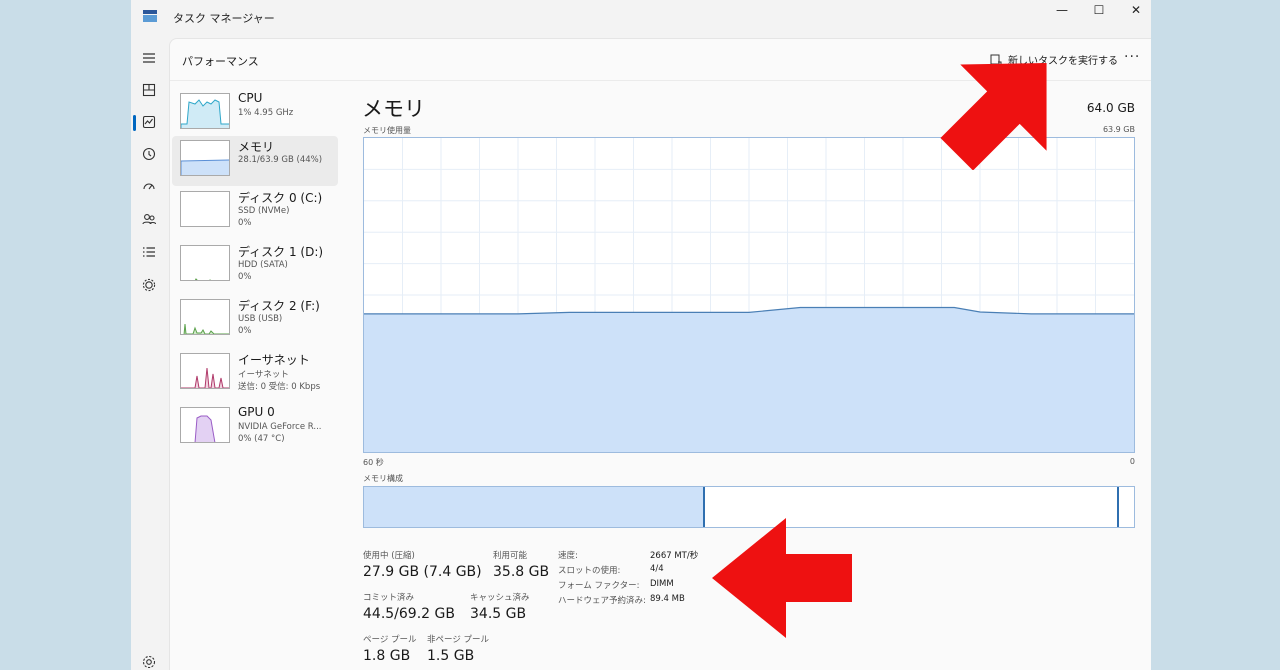  Describe the element at coordinates (280, 198) in the screenshot. I see `device-name: ディスク 0 (C:)` at that location.